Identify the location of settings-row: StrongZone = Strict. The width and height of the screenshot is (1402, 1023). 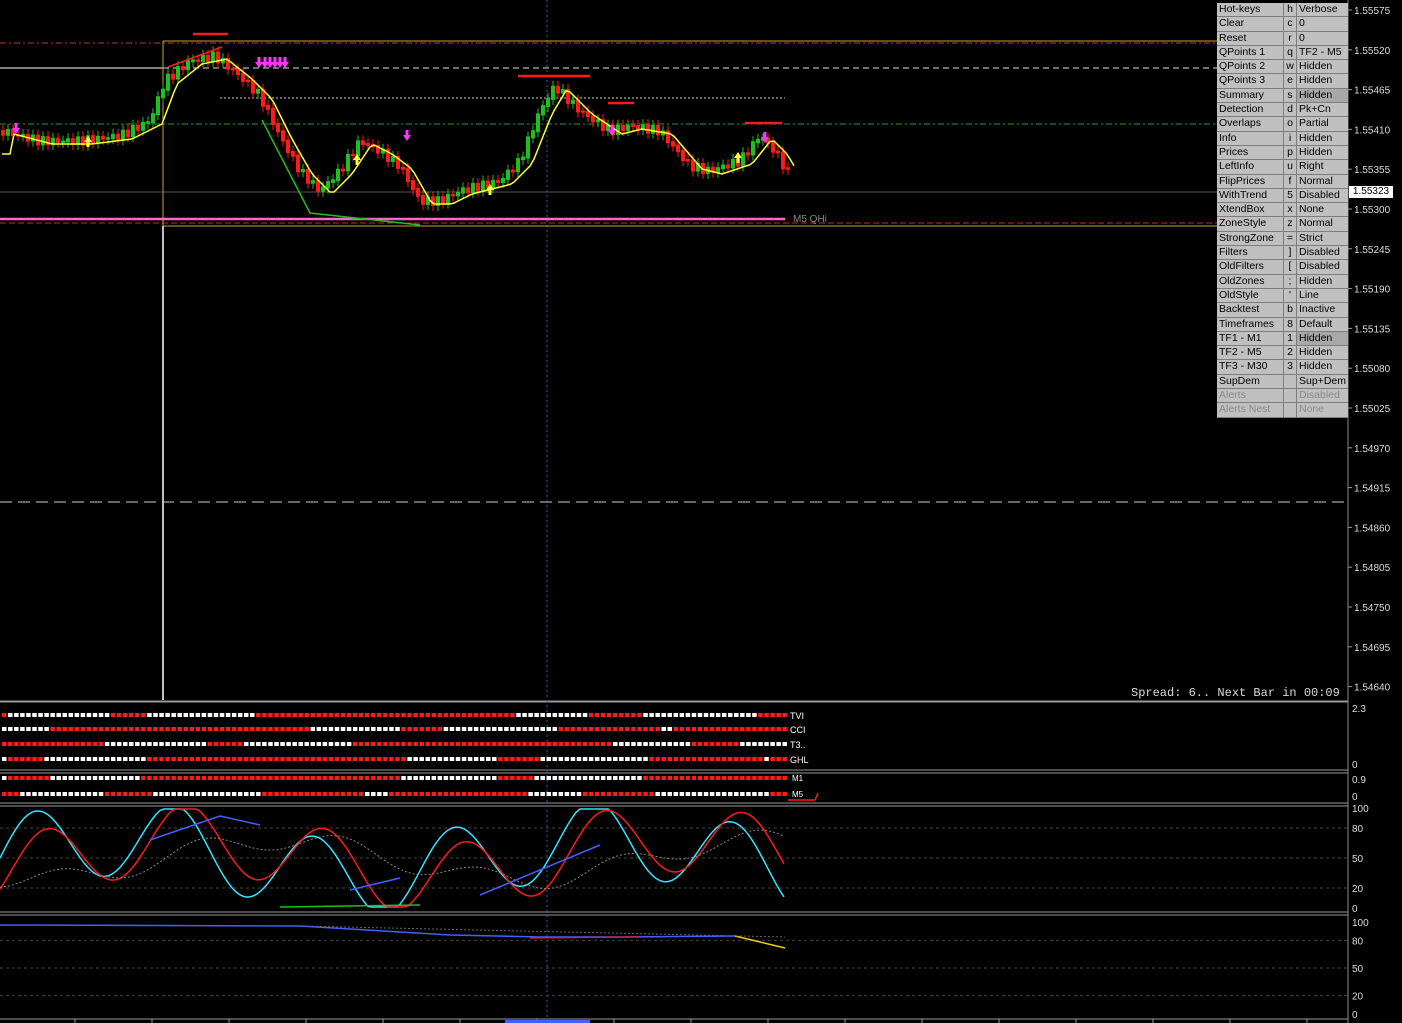
(1282, 239).